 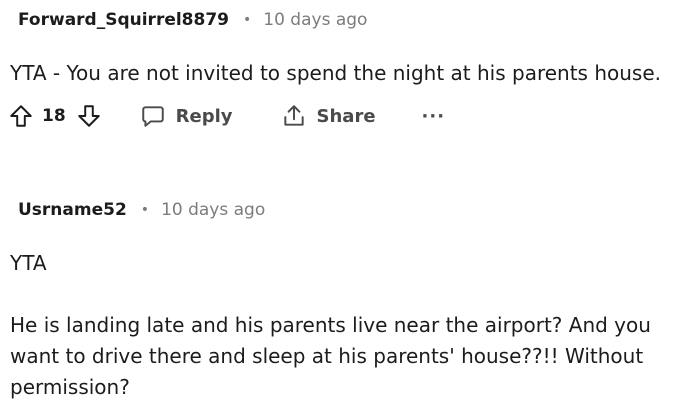 I want to click on reply-icon, so click(x=152, y=116).